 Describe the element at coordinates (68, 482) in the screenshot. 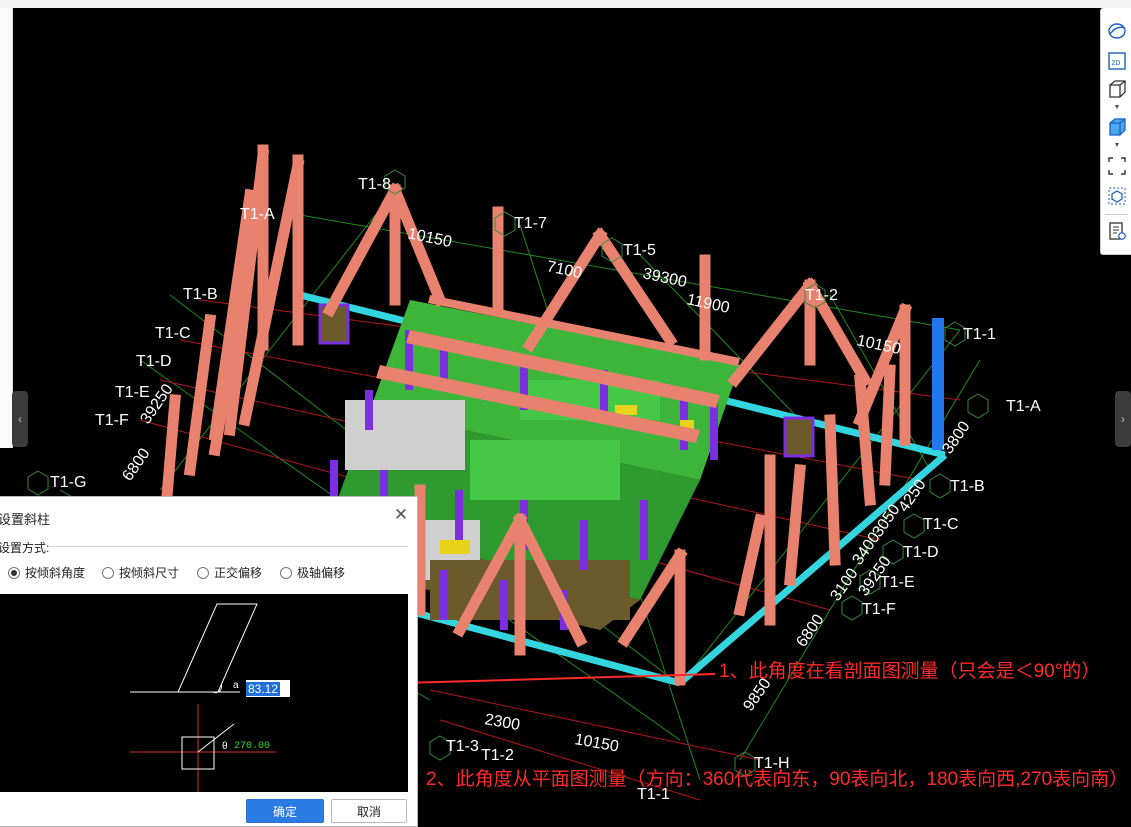

I see `axis-label: T1-G` at that location.